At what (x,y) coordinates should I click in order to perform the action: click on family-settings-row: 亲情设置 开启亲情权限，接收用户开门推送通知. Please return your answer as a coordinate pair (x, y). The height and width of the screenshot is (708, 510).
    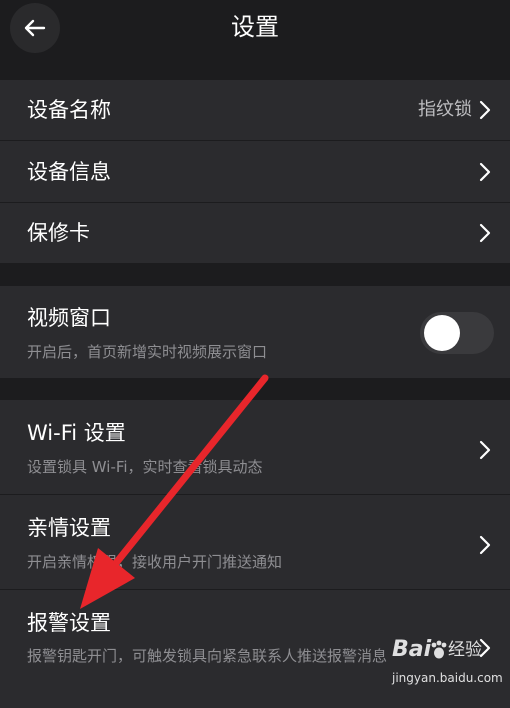
    Looking at the image, I should click on (255, 542).